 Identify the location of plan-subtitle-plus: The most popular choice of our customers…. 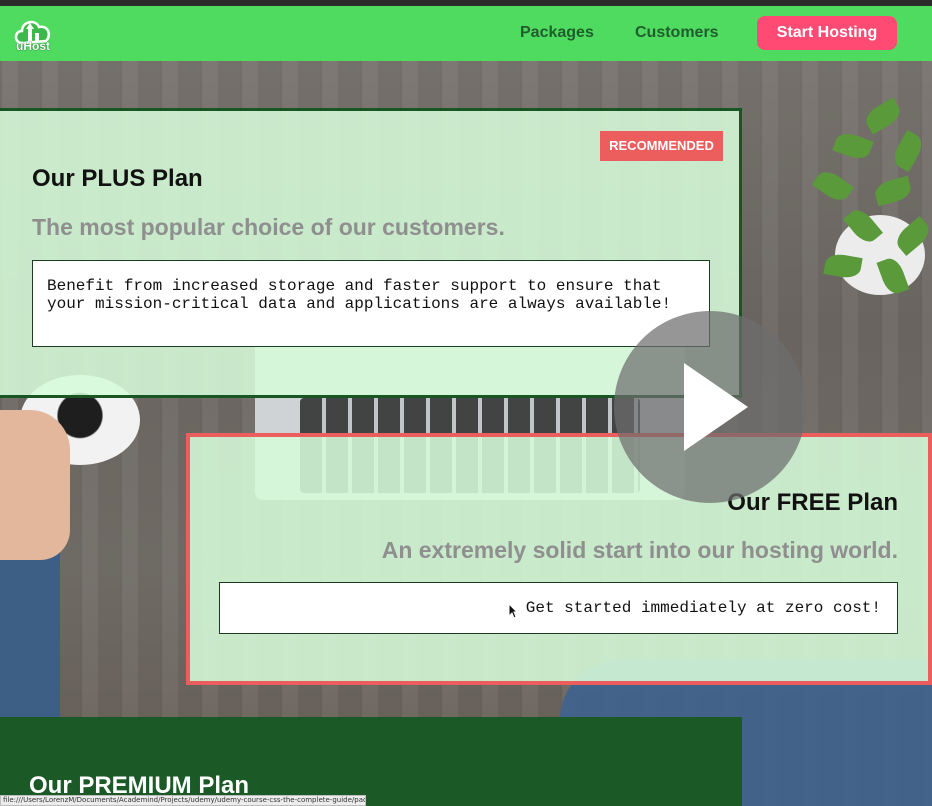
(268, 227).